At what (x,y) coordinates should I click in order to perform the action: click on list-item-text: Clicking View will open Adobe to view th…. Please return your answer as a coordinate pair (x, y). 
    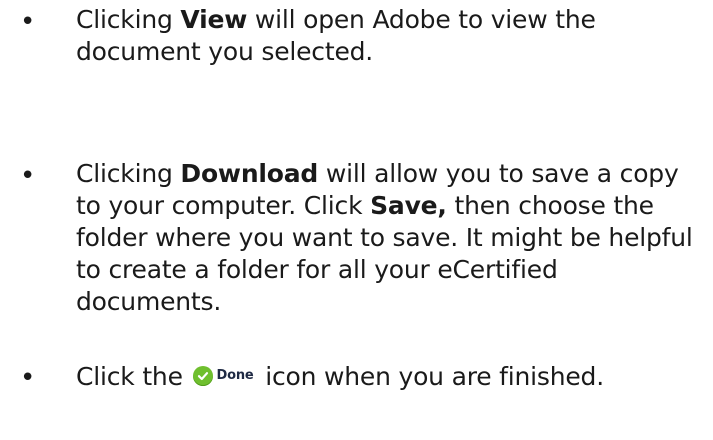
    Looking at the image, I should click on (391, 36).